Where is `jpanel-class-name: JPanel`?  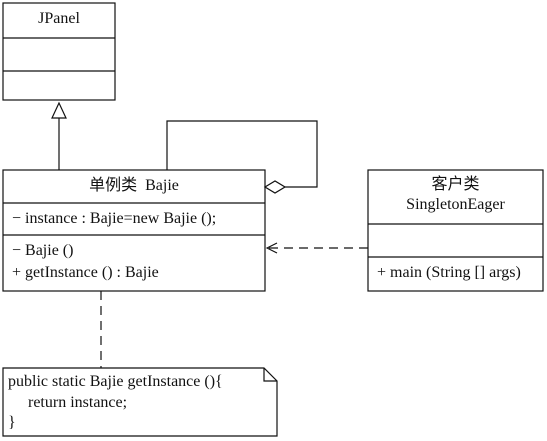 jpanel-class-name: JPanel is located at coordinates (59, 18).